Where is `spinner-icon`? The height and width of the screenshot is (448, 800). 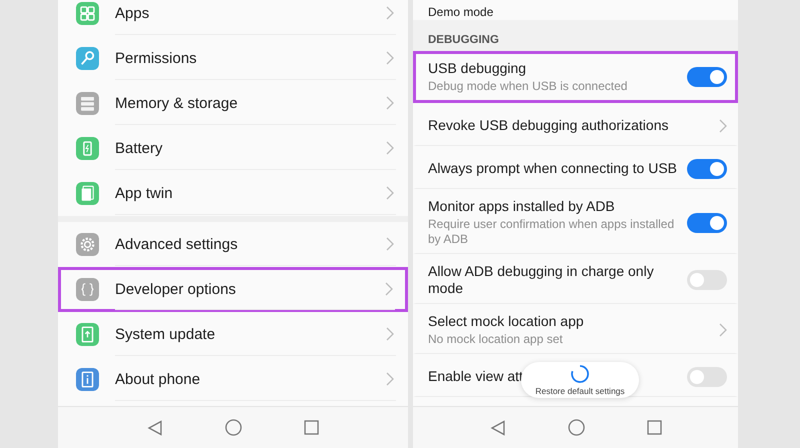 spinner-icon is located at coordinates (580, 374).